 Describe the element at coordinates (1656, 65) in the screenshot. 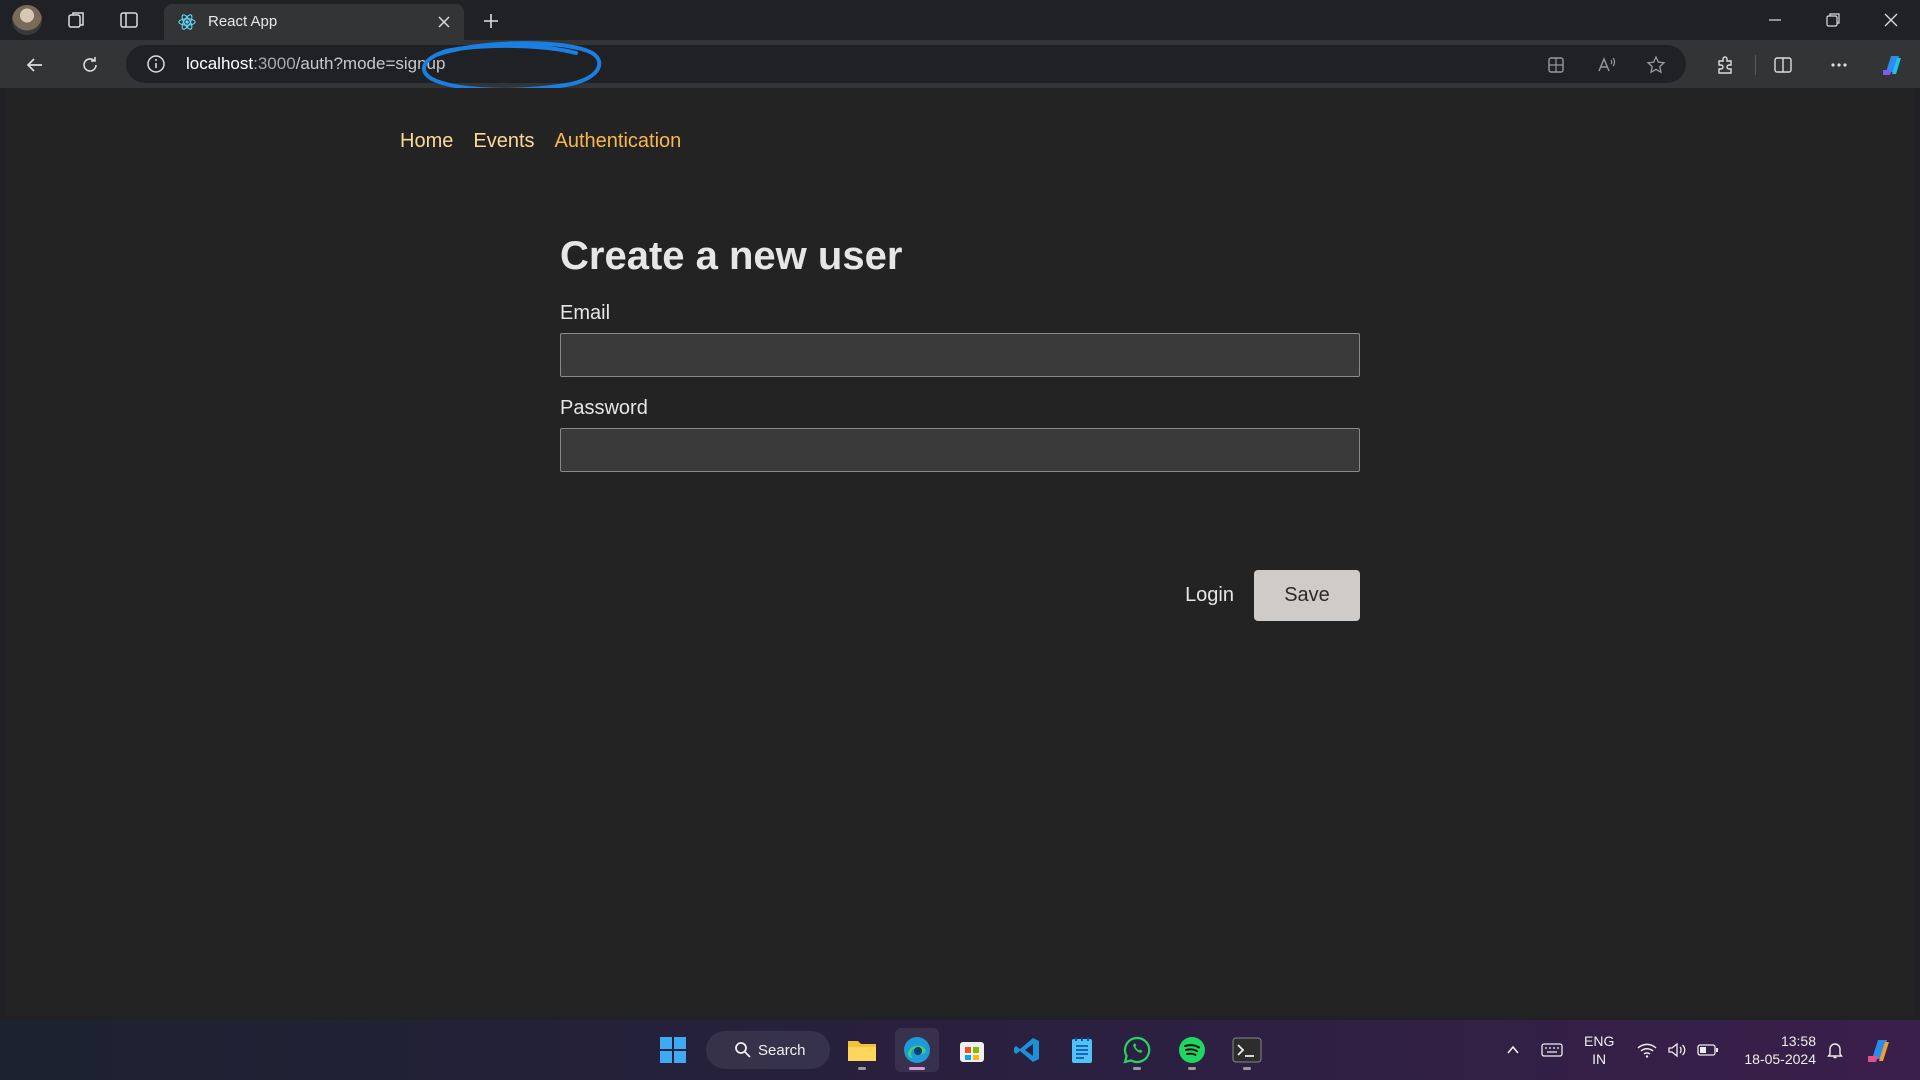

I see `favorite-star-icon` at that location.